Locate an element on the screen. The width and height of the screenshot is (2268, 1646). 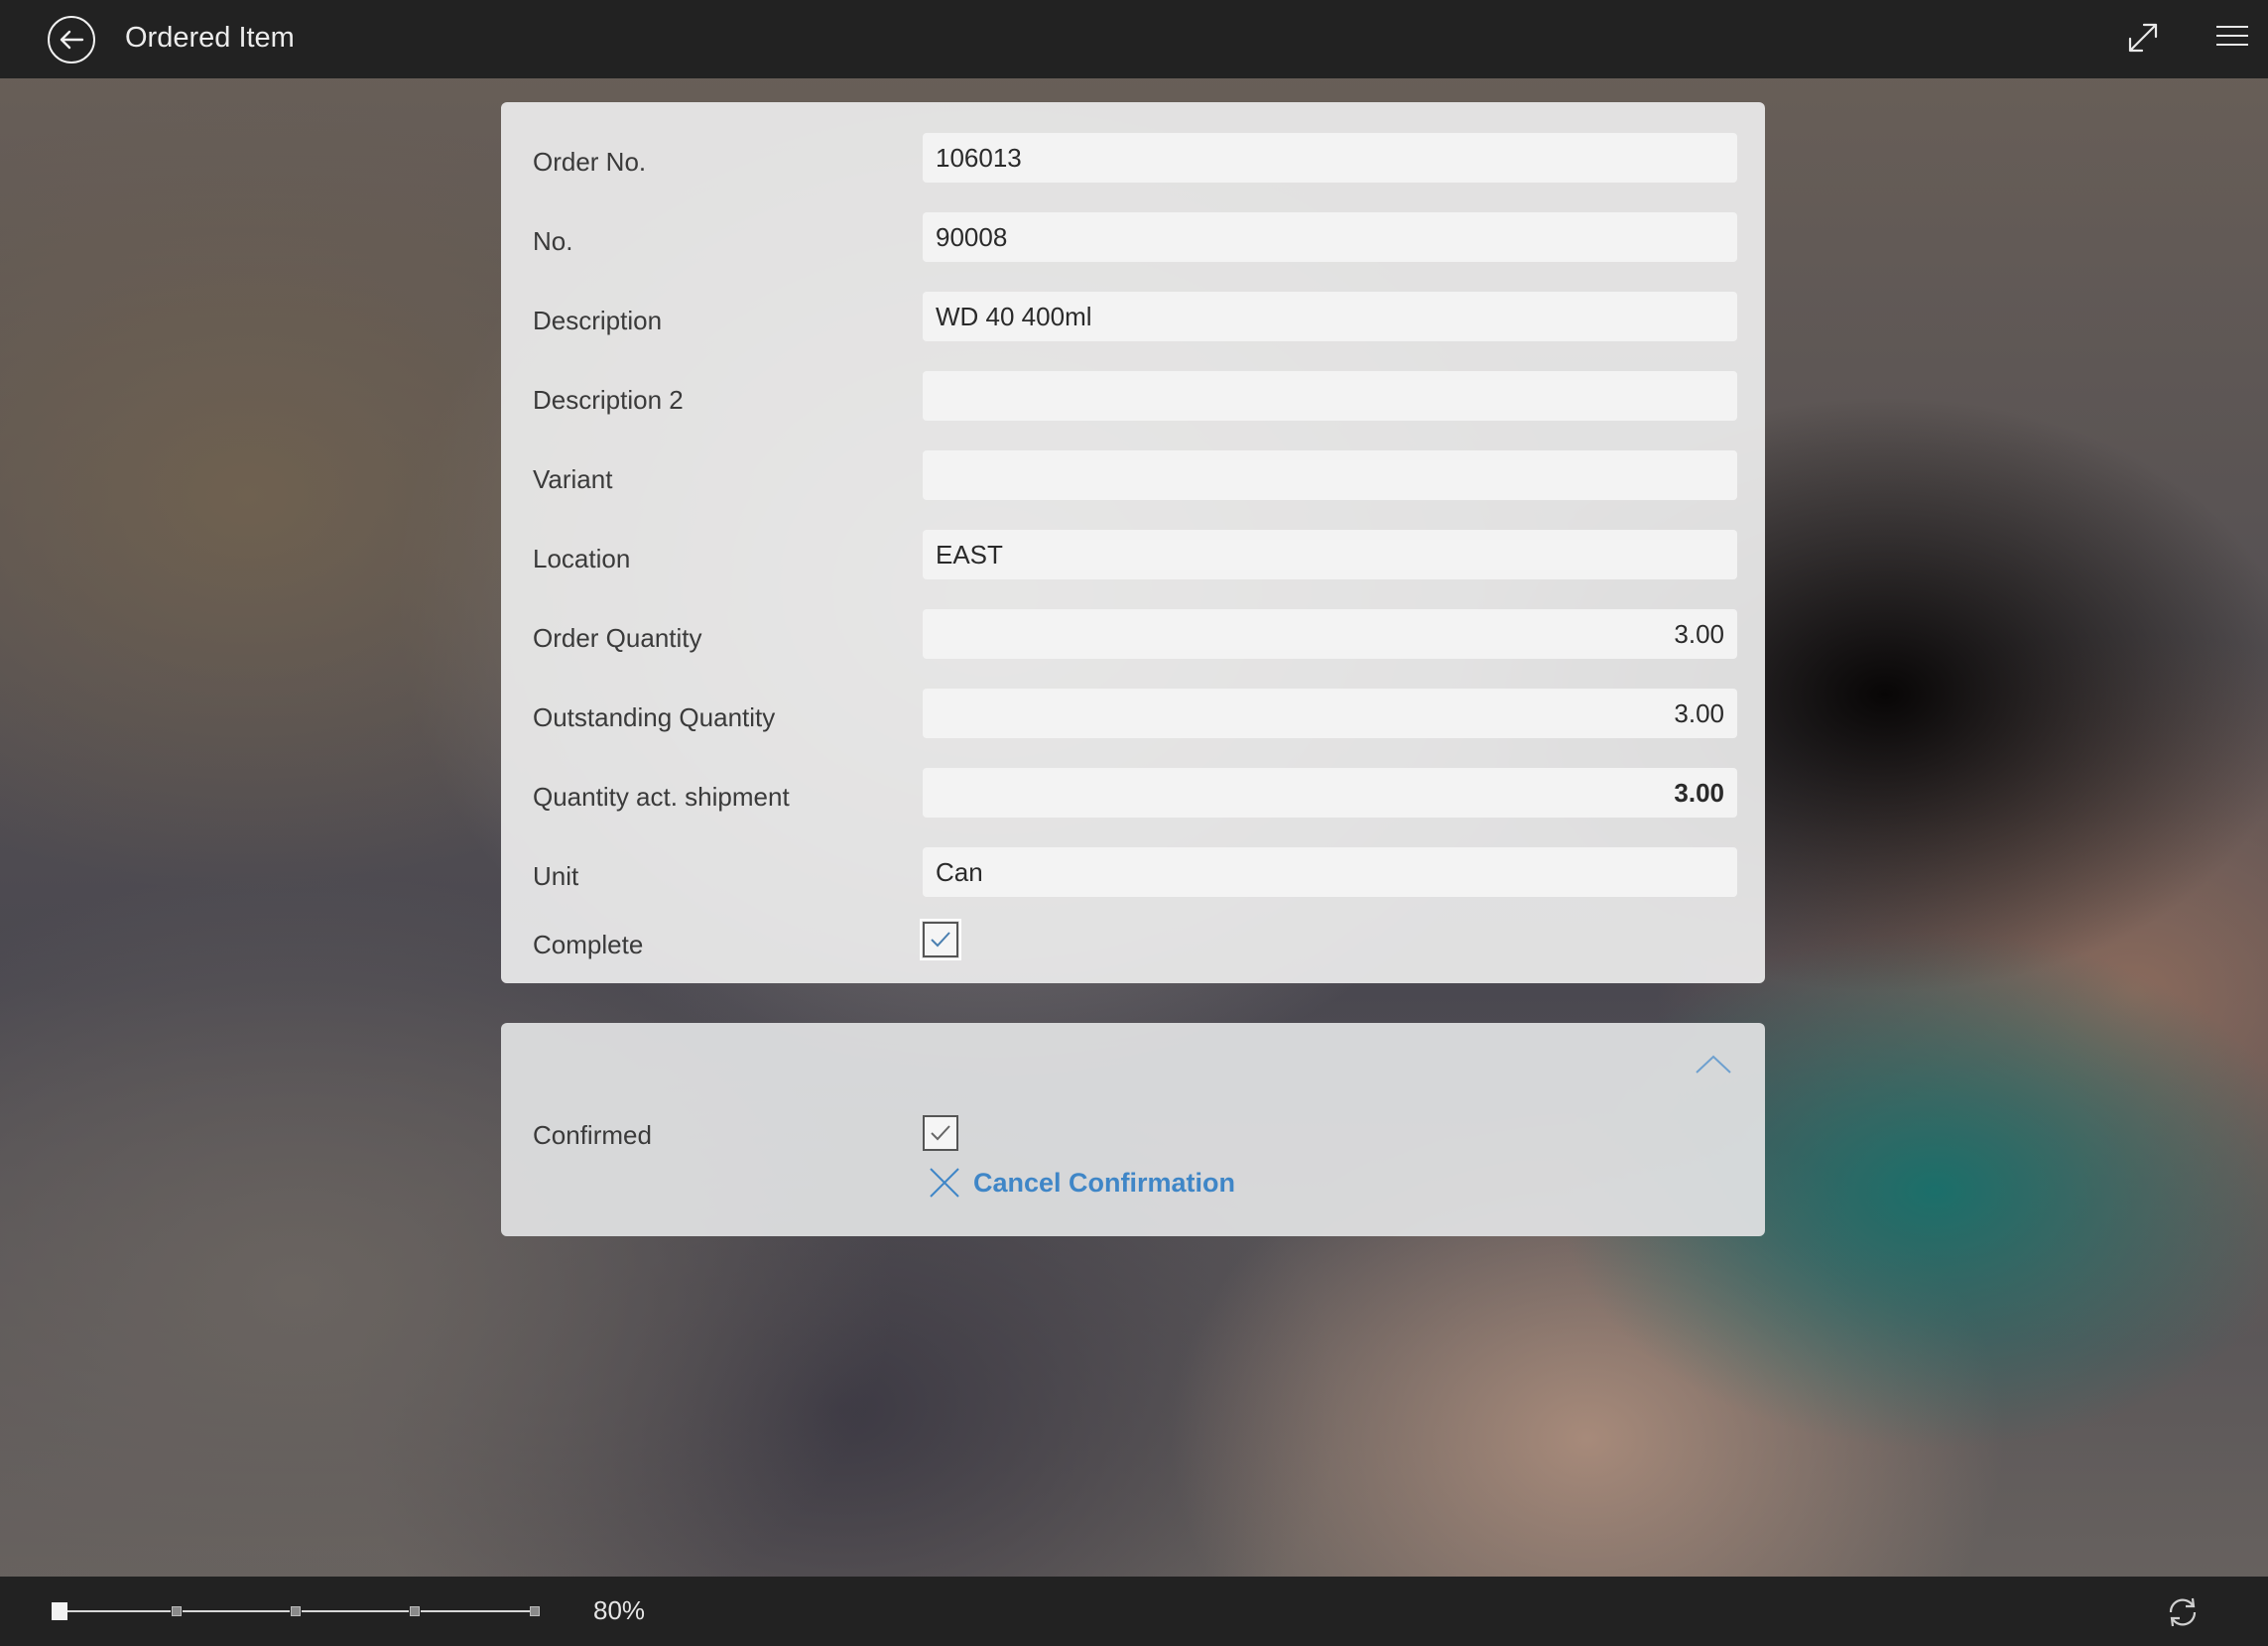
bottom-bar: 80% is located at coordinates (1134, 1611).